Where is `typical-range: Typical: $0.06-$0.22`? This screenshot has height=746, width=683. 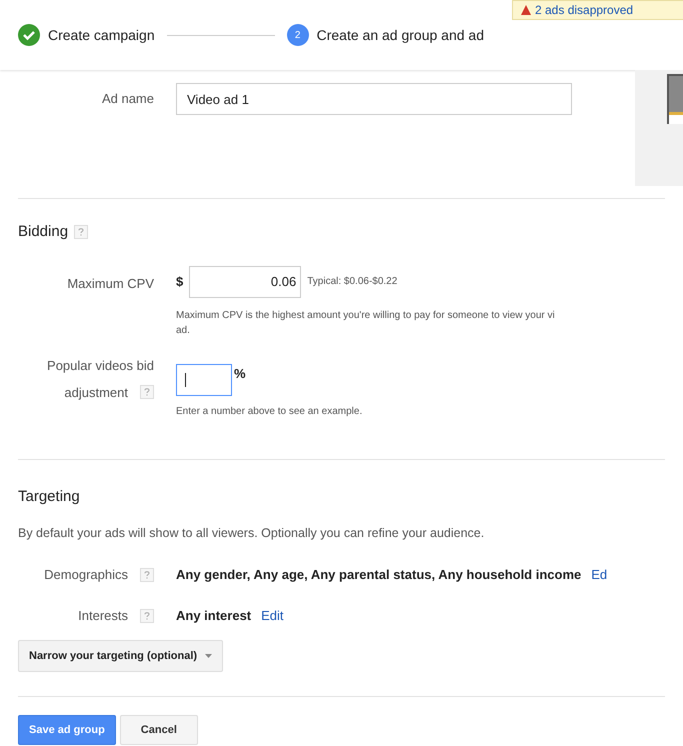 typical-range: Typical: $0.06-$0.22 is located at coordinates (352, 282).